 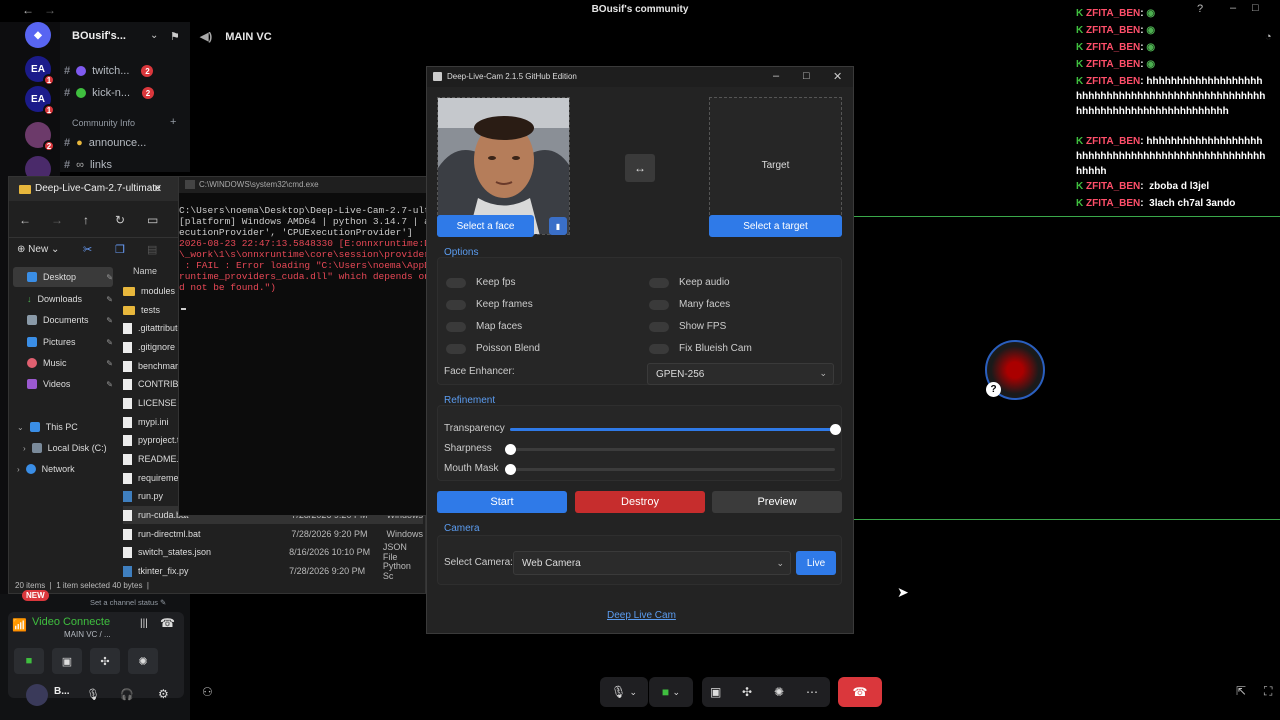 I want to click on toggle-many-faces: Many faces, so click(x=689, y=304).